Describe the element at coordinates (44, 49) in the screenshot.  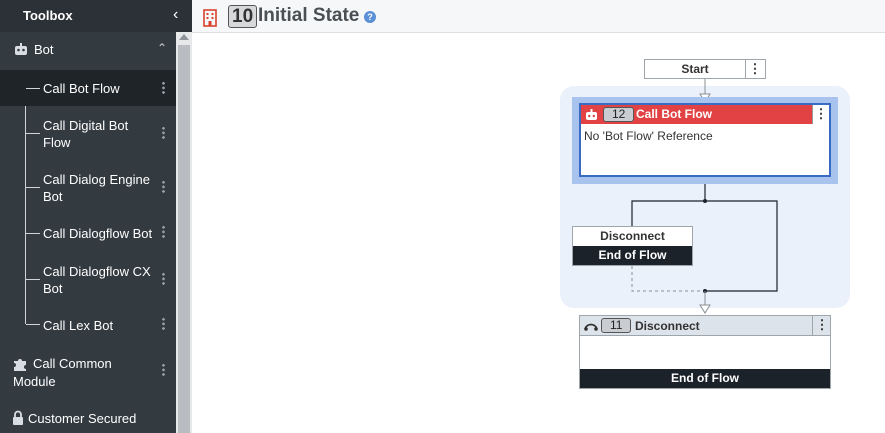
I see `category-label: Bot` at that location.